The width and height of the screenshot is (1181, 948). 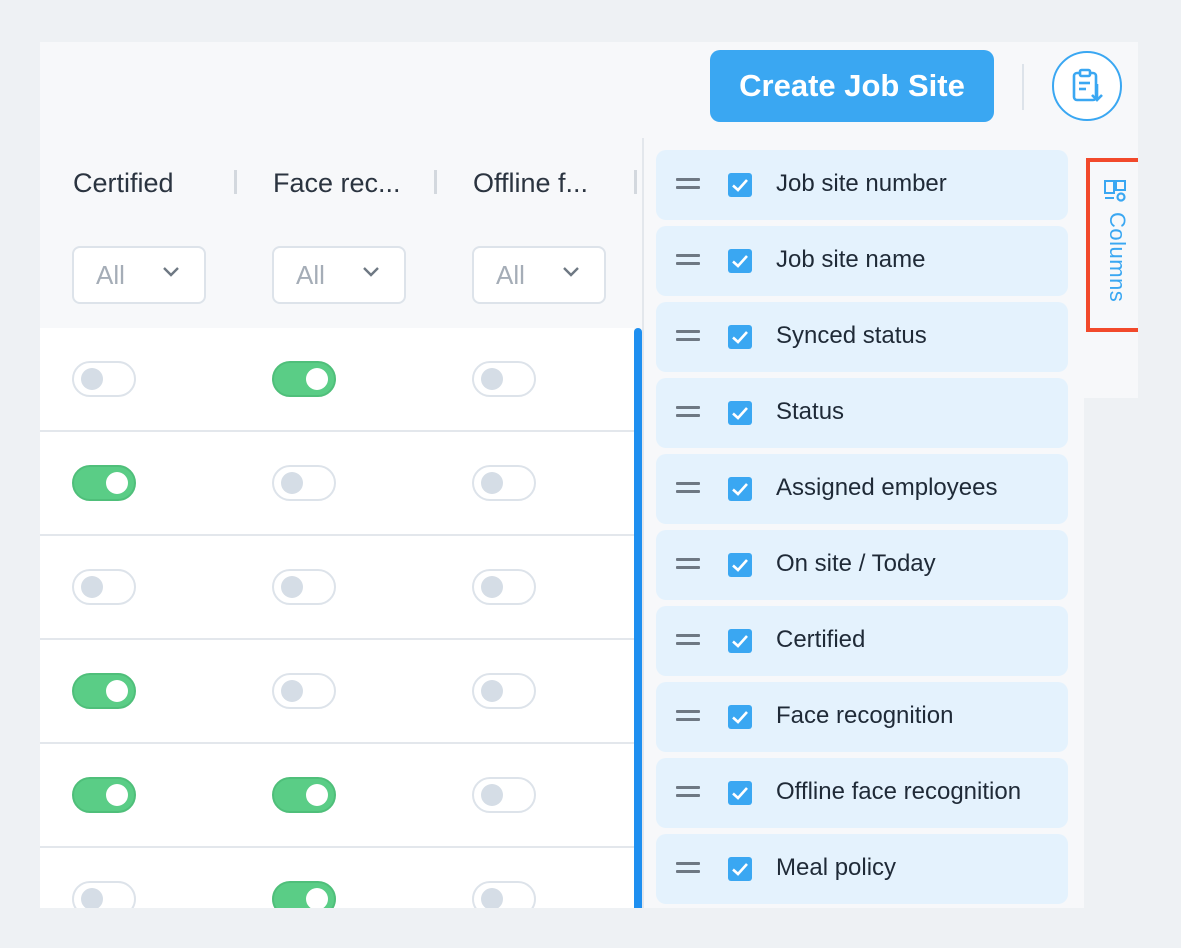 I want to click on column-option-label: Face recognition, so click(x=865, y=715).